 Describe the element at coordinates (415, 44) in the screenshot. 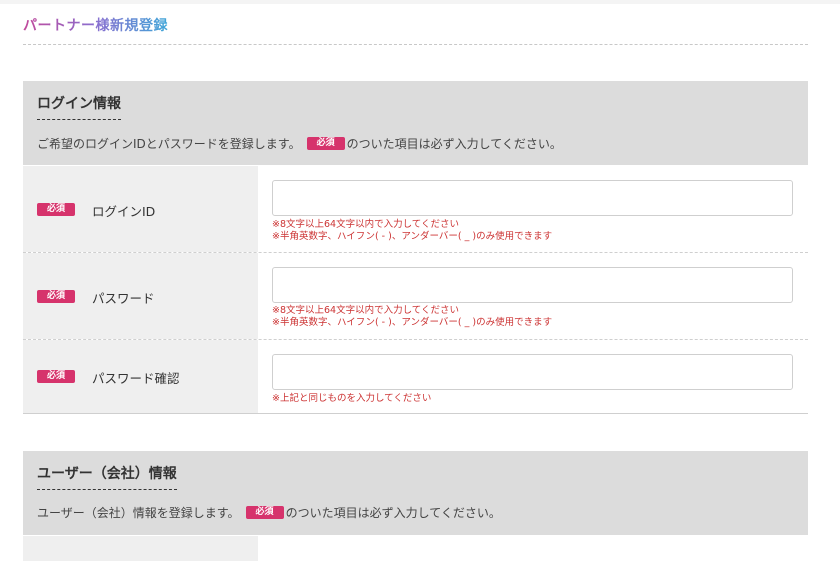

I see `title-divider` at that location.